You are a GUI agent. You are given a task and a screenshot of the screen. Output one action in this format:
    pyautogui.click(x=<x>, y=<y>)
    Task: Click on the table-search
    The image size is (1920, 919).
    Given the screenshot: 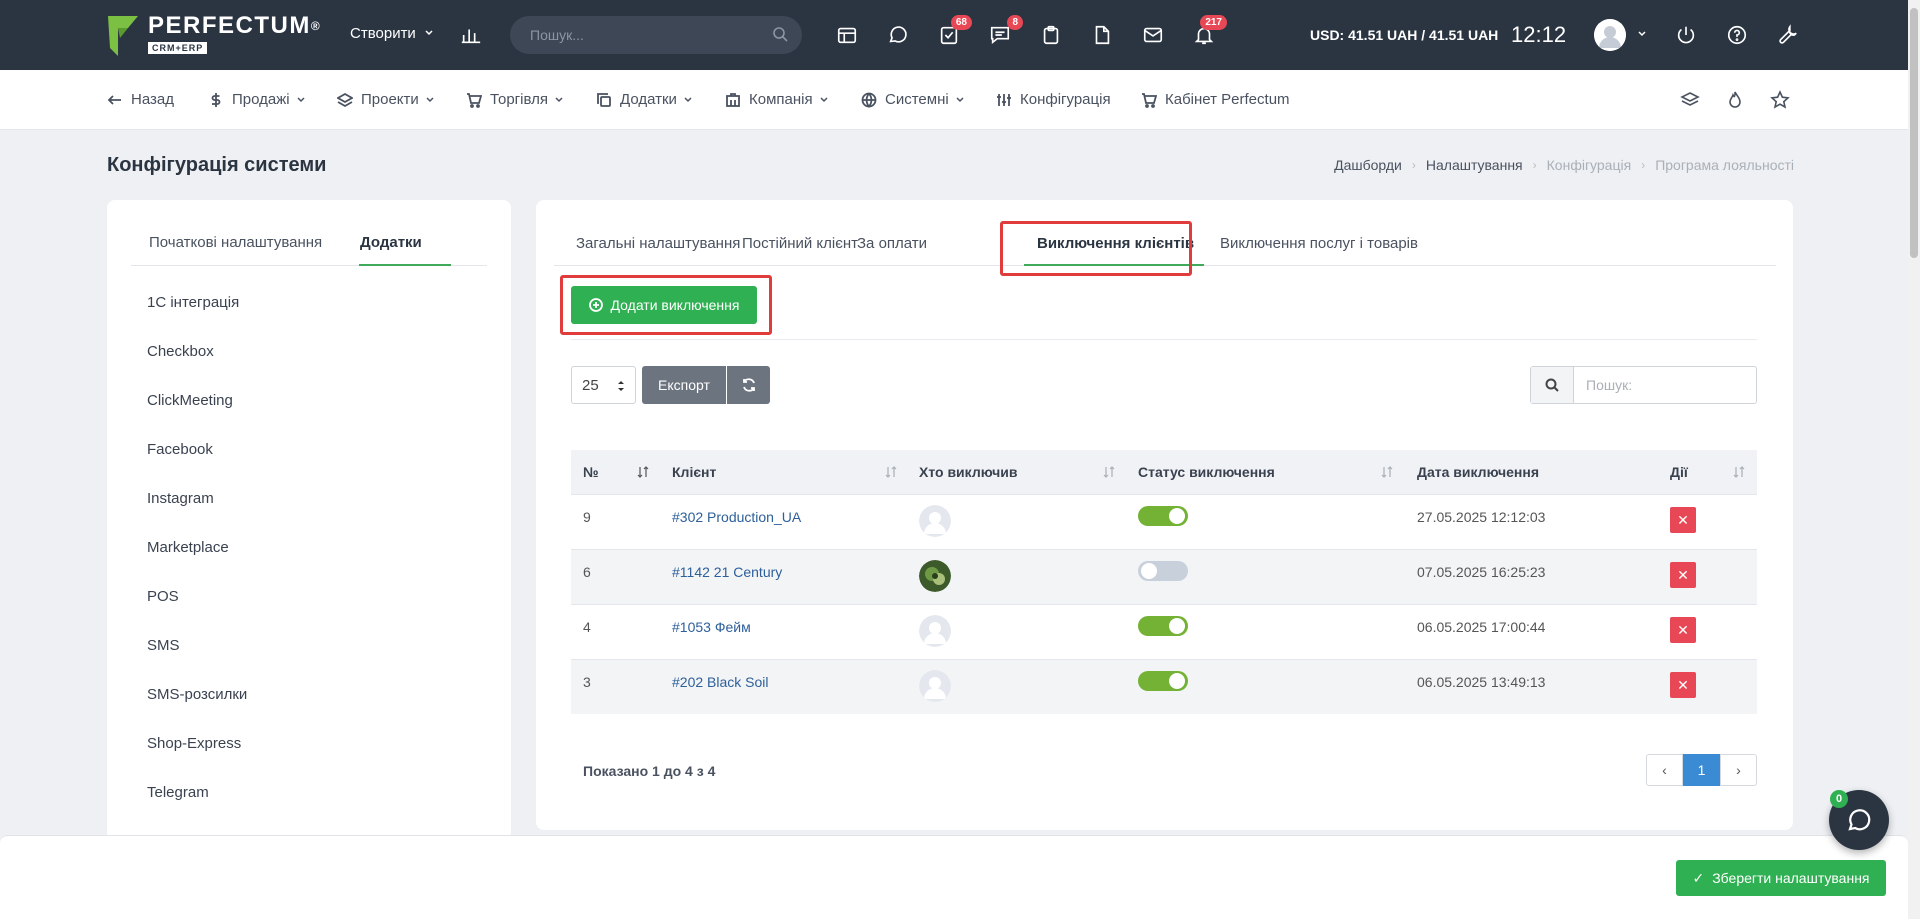 What is the action you would take?
    pyautogui.click(x=1643, y=385)
    